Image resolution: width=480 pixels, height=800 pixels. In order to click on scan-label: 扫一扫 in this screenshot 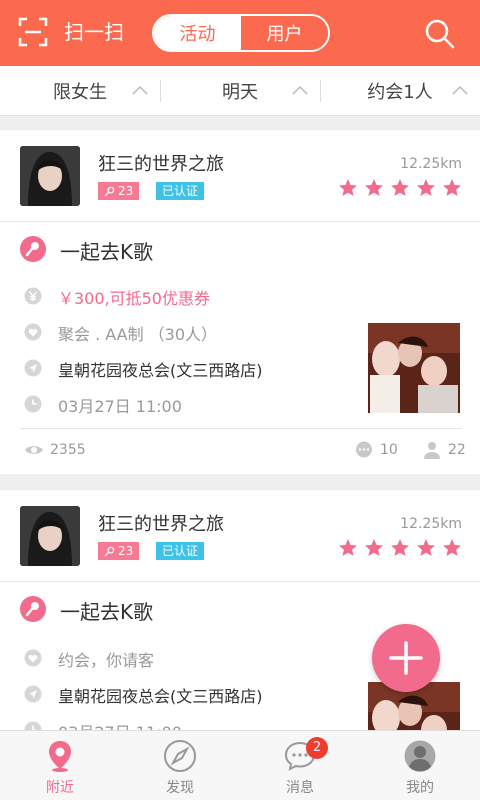, I will do `click(94, 32)`.